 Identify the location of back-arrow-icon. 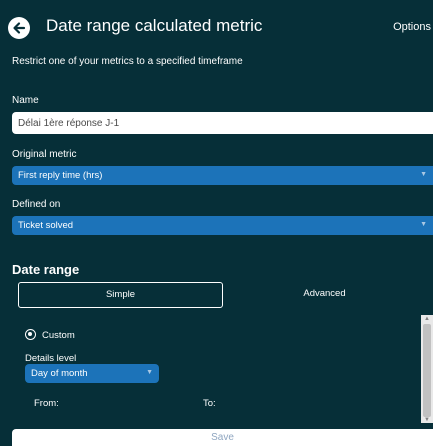
(19, 28).